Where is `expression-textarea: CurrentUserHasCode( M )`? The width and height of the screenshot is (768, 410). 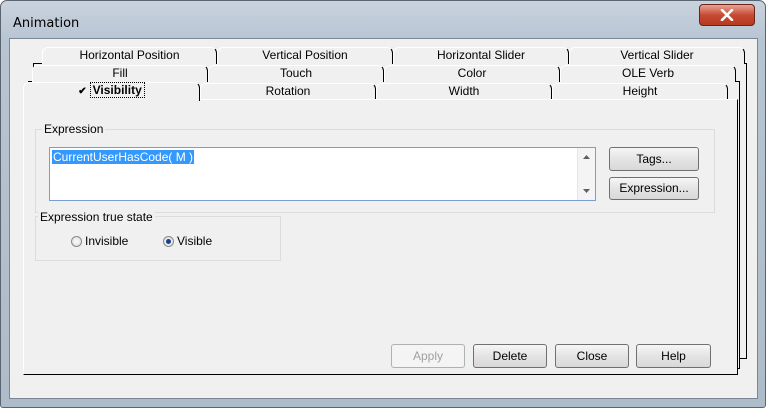 expression-textarea: CurrentUserHasCode( M ) is located at coordinates (322, 174).